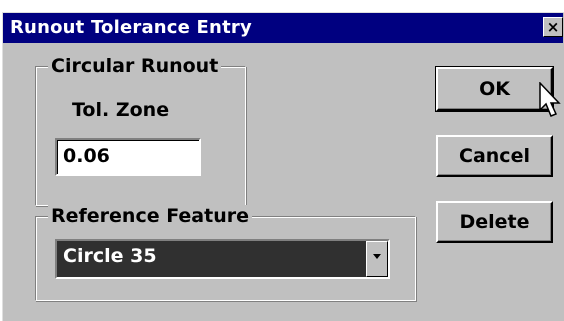 The height and width of the screenshot is (321, 564). What do you see at coordinates (121, 110) in the screenshot?
I see `tol-zone-label: Tol. Zone` at bounding box center [121, 110].